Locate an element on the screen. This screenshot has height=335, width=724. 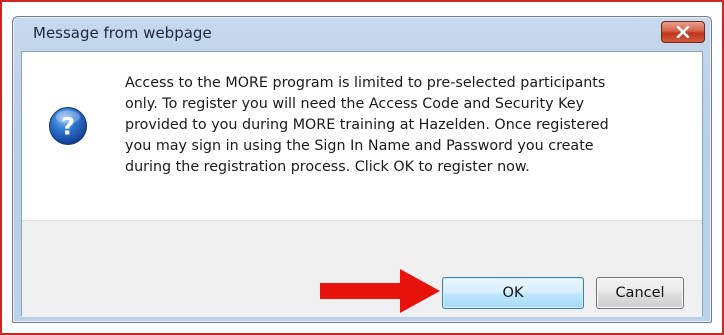
ok-button: OK is located at coordinates (513, 293).